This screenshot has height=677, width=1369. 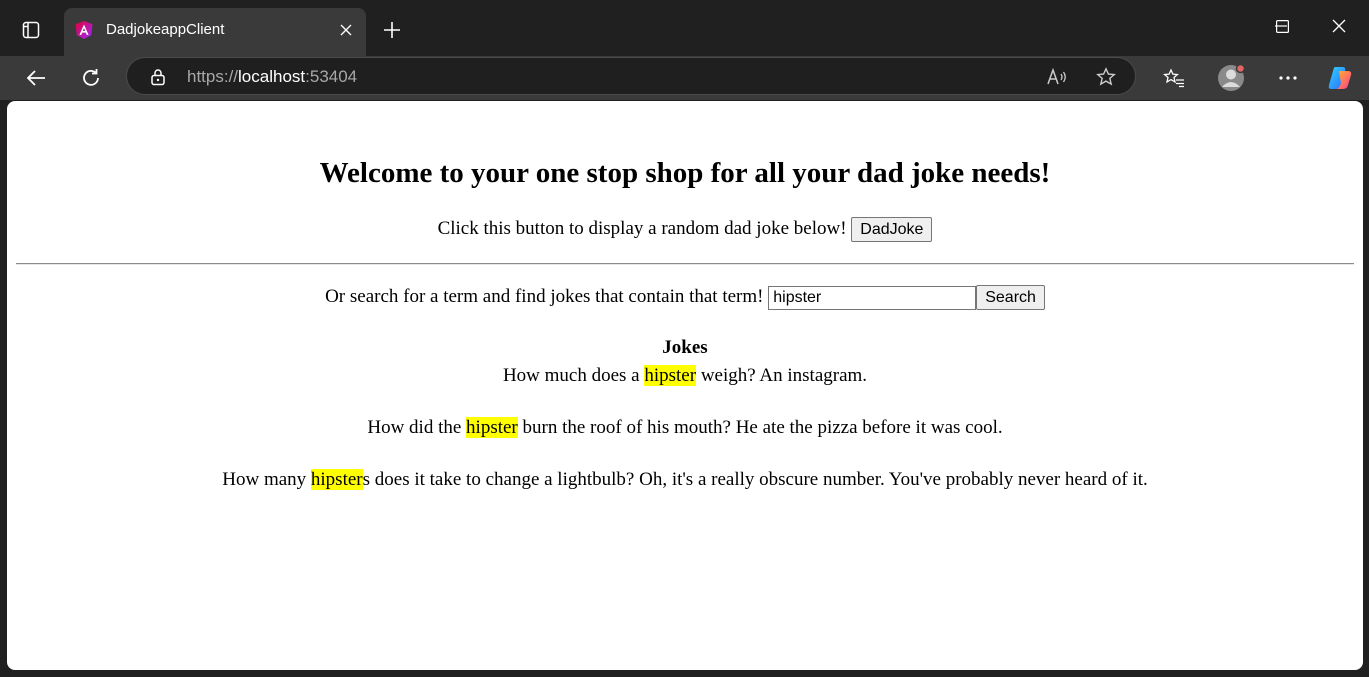 I want to click on favorites-icon, so click(x=1174, y=78).